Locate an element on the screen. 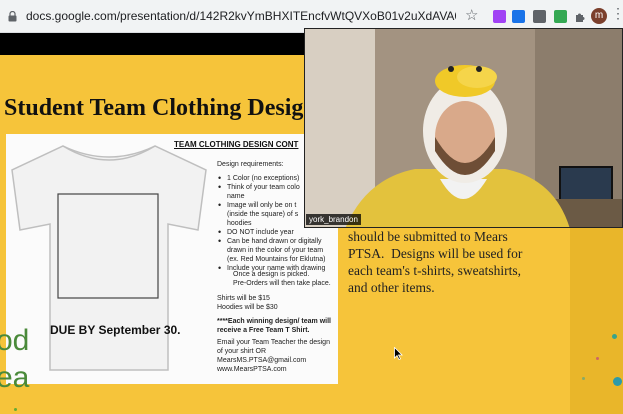  browser-menu-icon: ⋮ is located at coordinates (617, 13).